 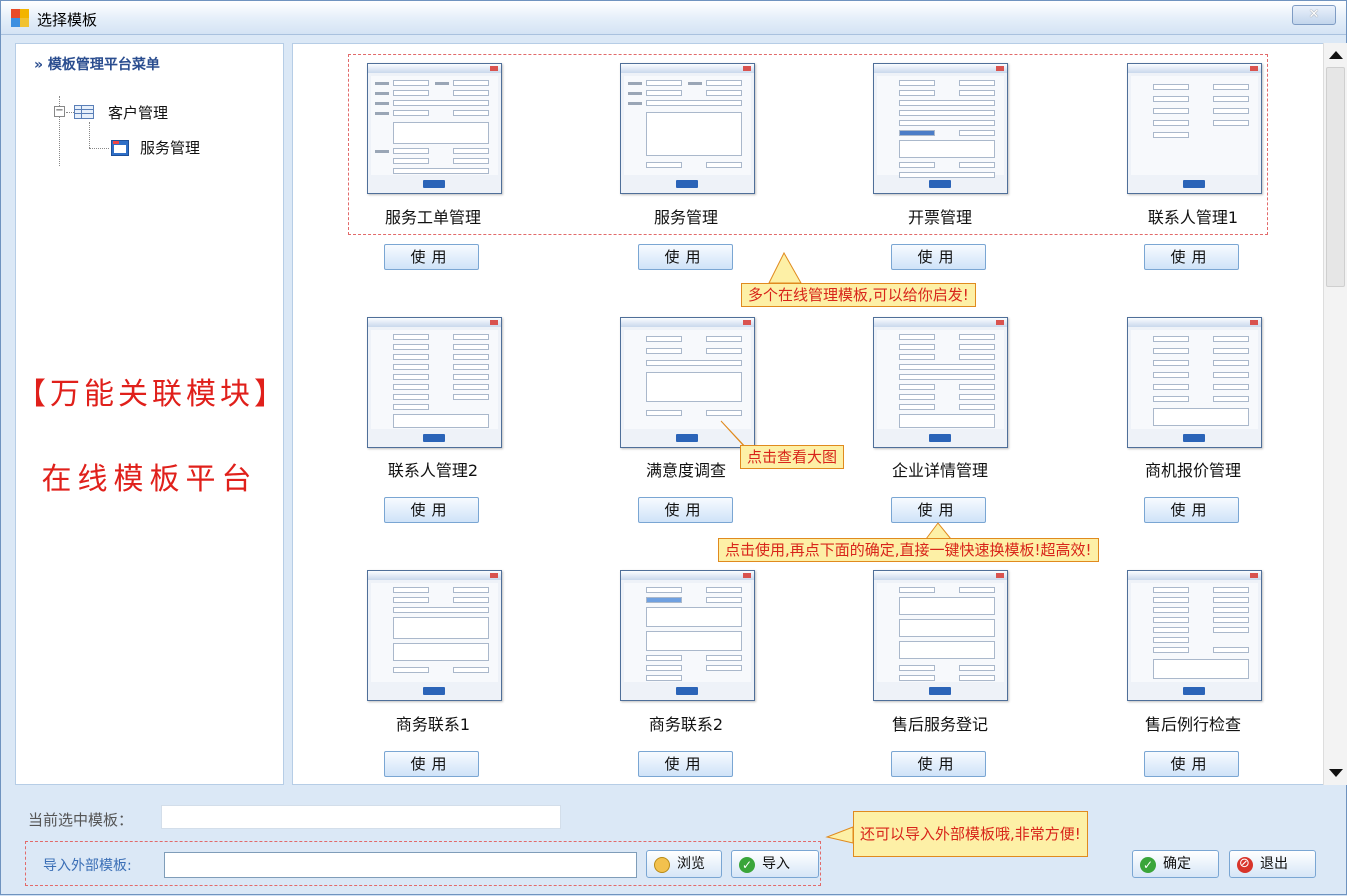 I want to click on browse-label: 浏览, so click(x=691, y=864).